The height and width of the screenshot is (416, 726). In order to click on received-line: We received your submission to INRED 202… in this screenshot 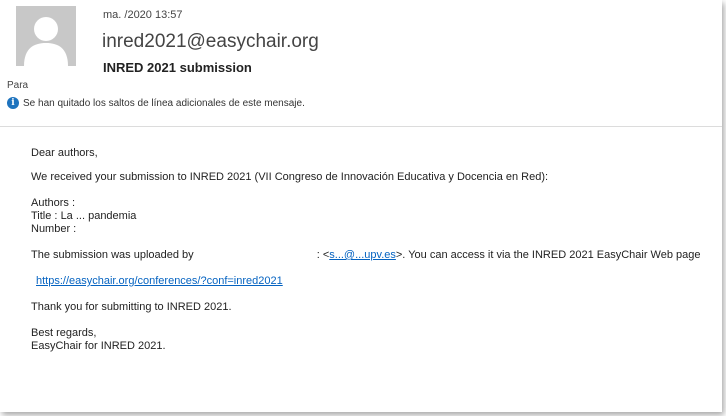, I will do `click(290, 177)`.